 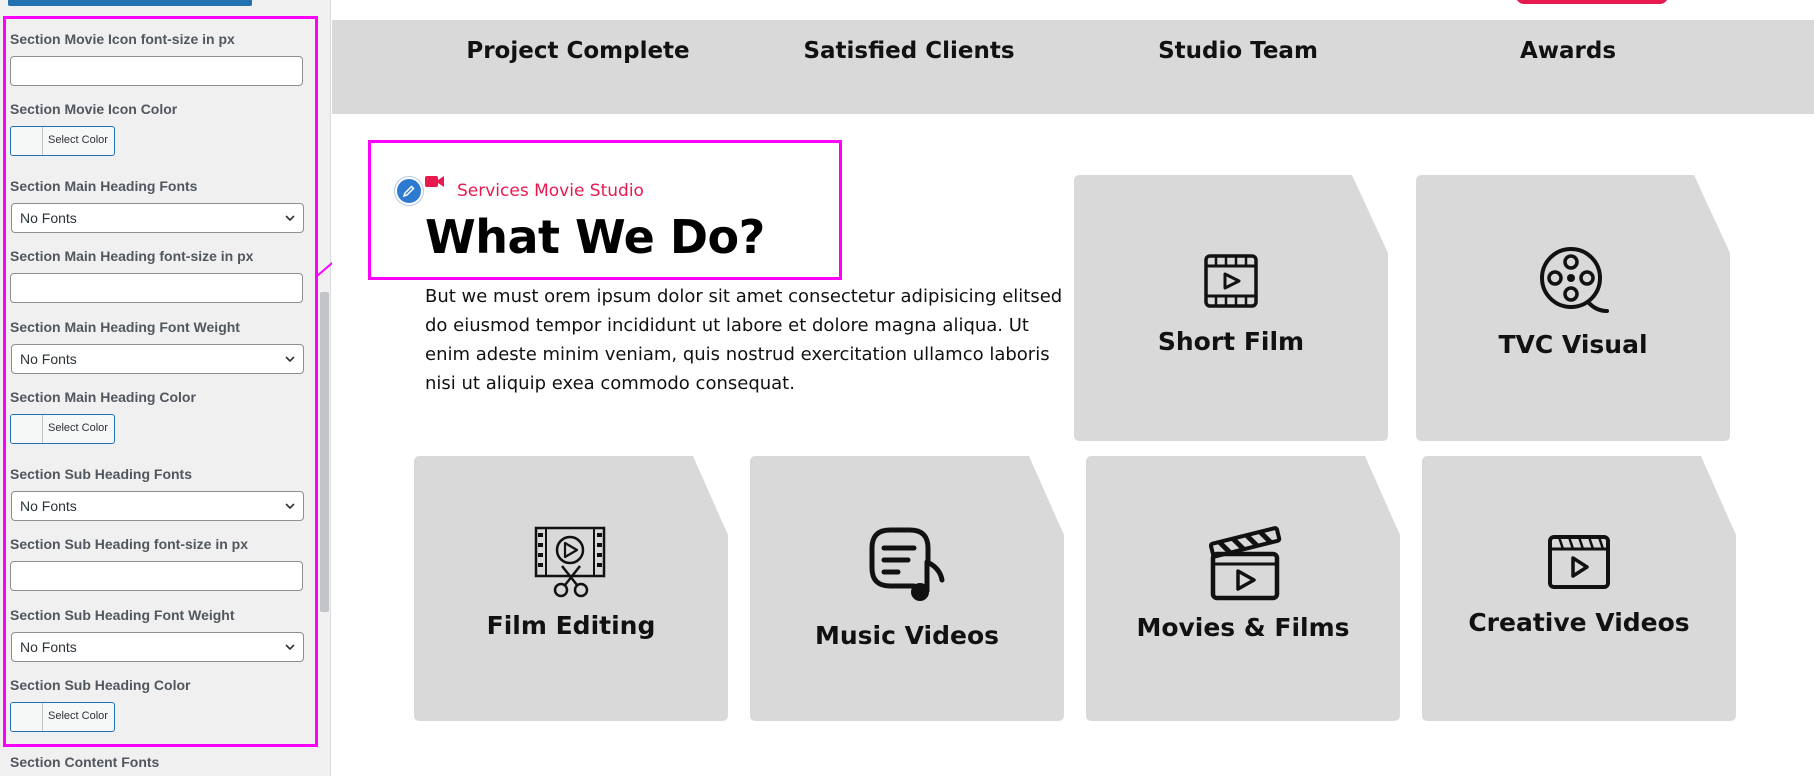 What do you see at coordinates (324, 452) in the screenshot?
I see `panel-scrollbar` at bounding box center [324, 452].